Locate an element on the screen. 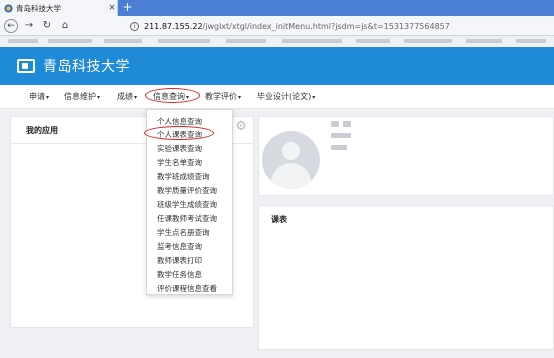  default-avatar-icon is located at coordinates (291, 160).